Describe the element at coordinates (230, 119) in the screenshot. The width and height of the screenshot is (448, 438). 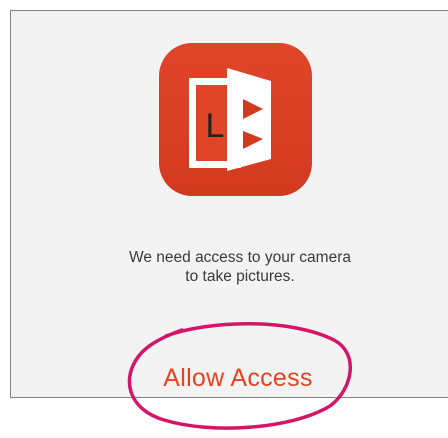
I see `office-lens-icon: L` at that location.